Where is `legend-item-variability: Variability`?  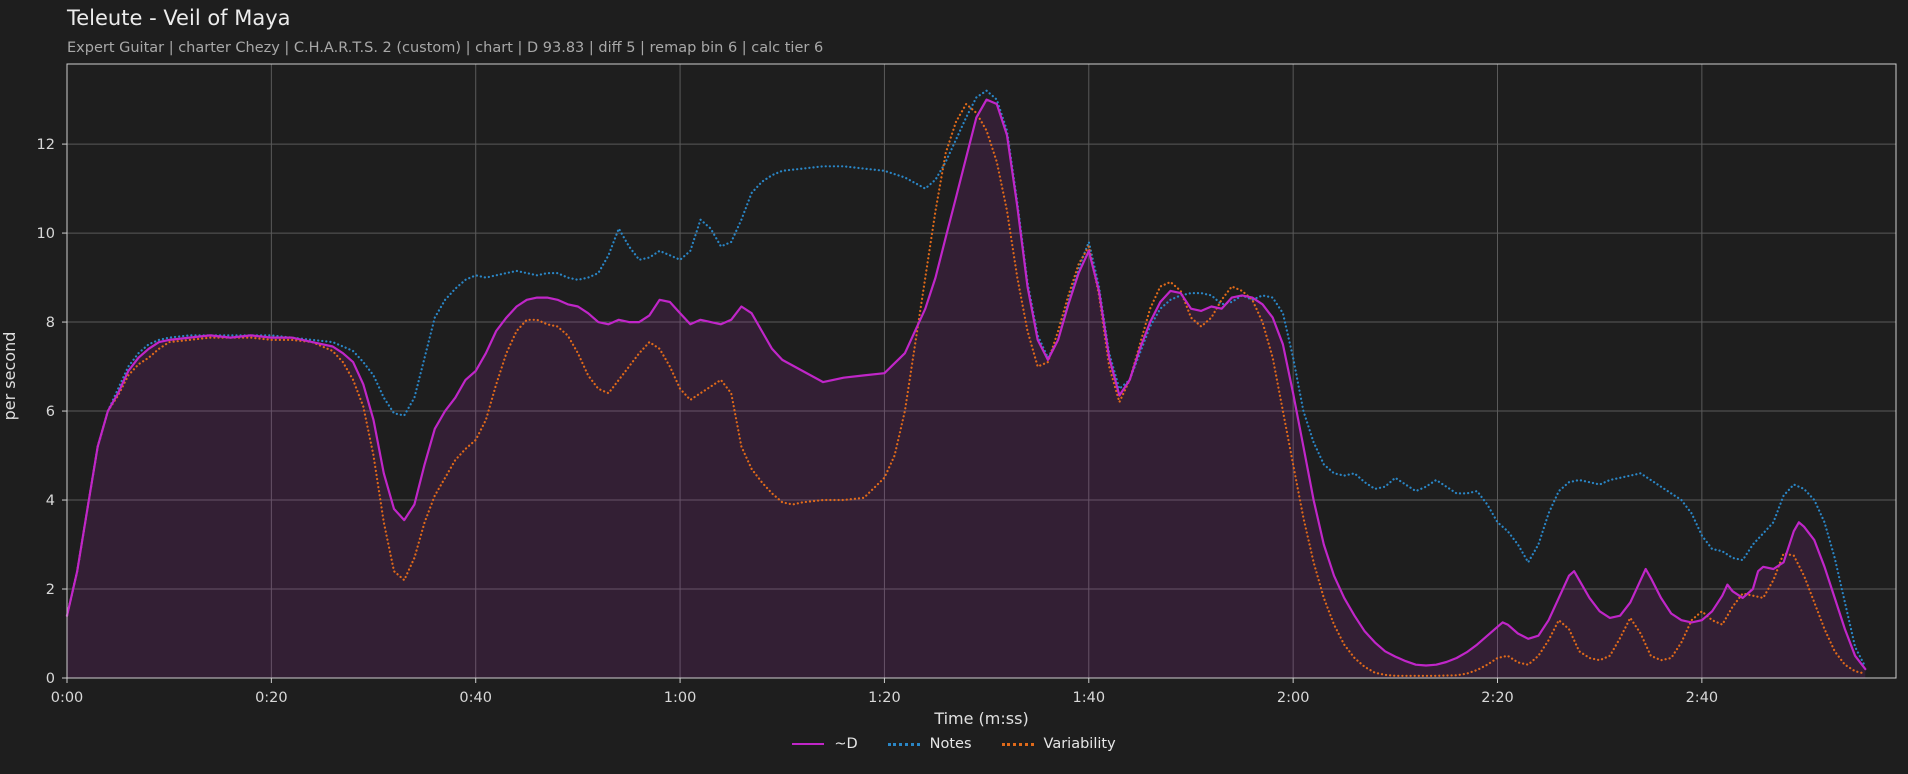
legend-item-variability: Variability is located at coordinates (1058, 744).